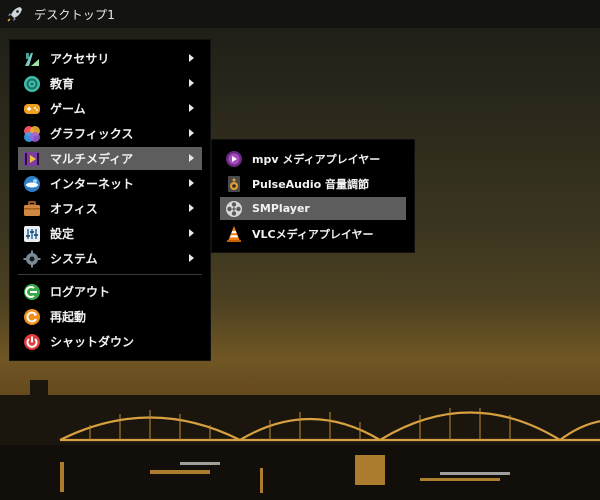  Describe the element at coordinates (110, 233) in the screenshot. I see `menu-item-settings: 設定` at that location.